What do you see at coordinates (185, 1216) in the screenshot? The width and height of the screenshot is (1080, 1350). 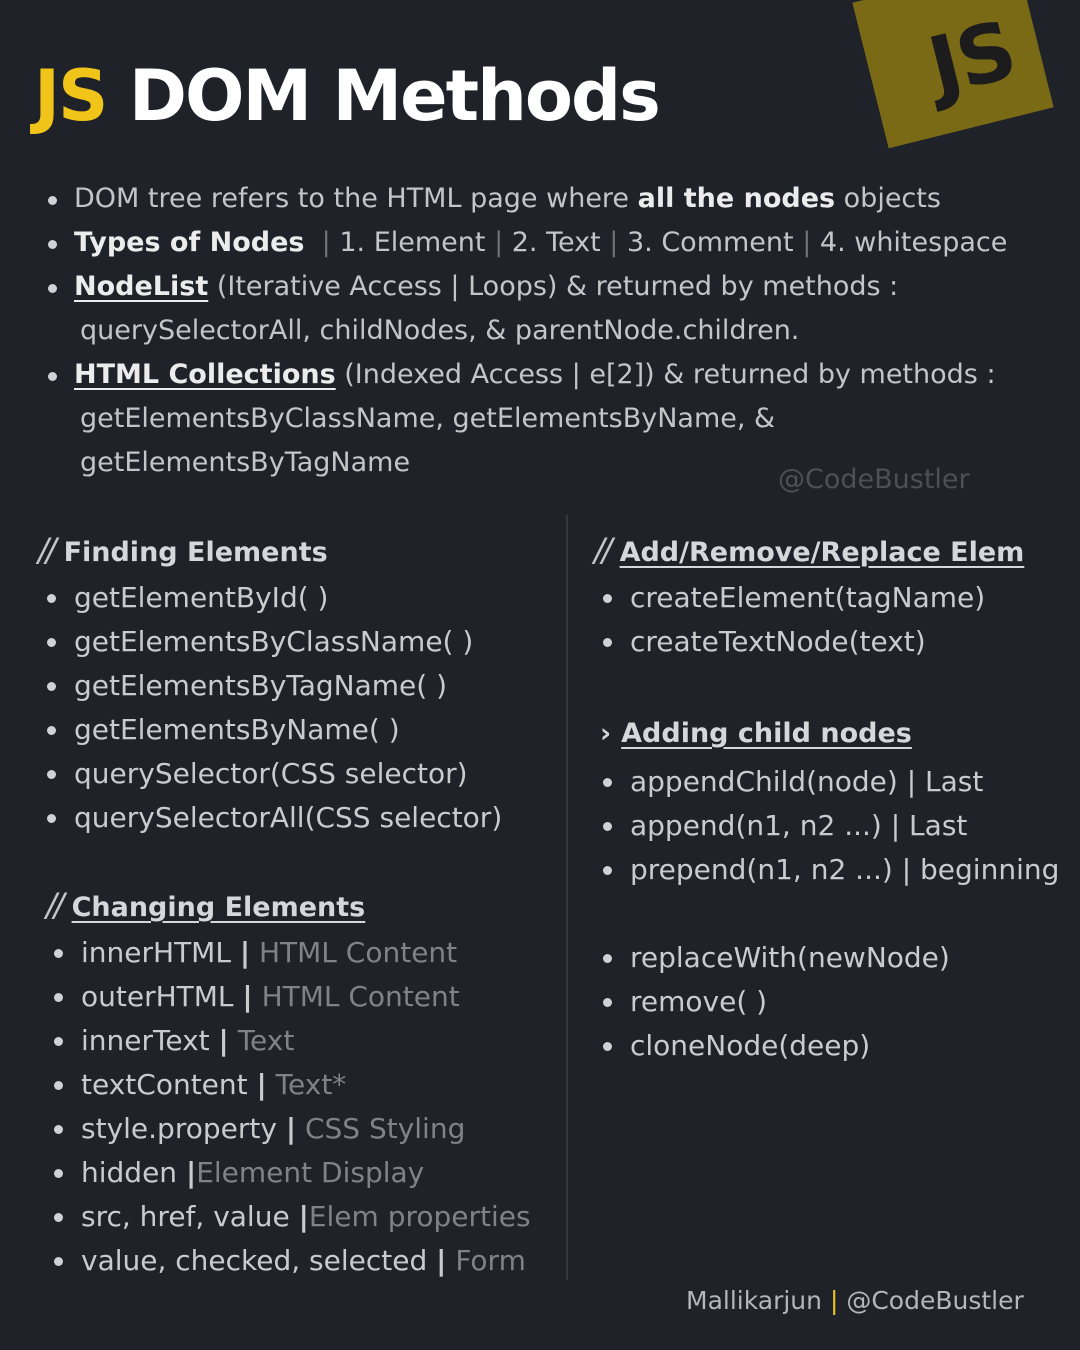 I see `property-name: src, href, value` at bounding box center [185, 1216].